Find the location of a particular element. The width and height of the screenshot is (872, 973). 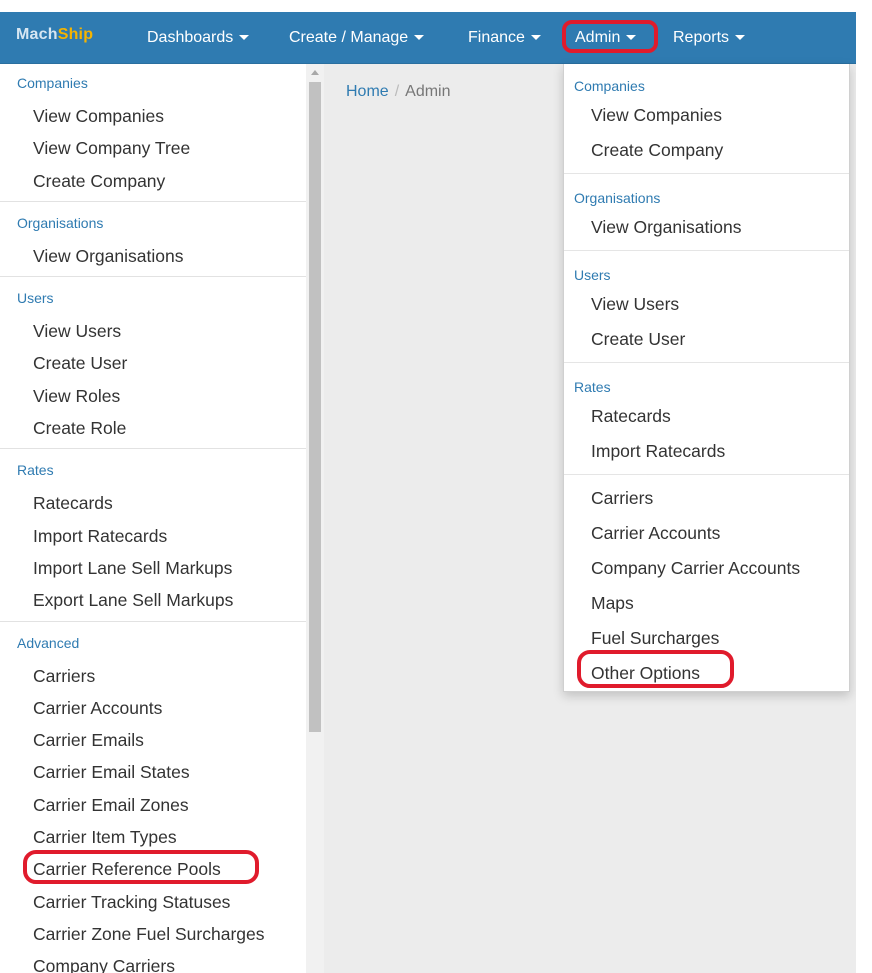

admin-menu-item-carrier-accounts: Carrier Accounts is located at coordinates (706, 533).